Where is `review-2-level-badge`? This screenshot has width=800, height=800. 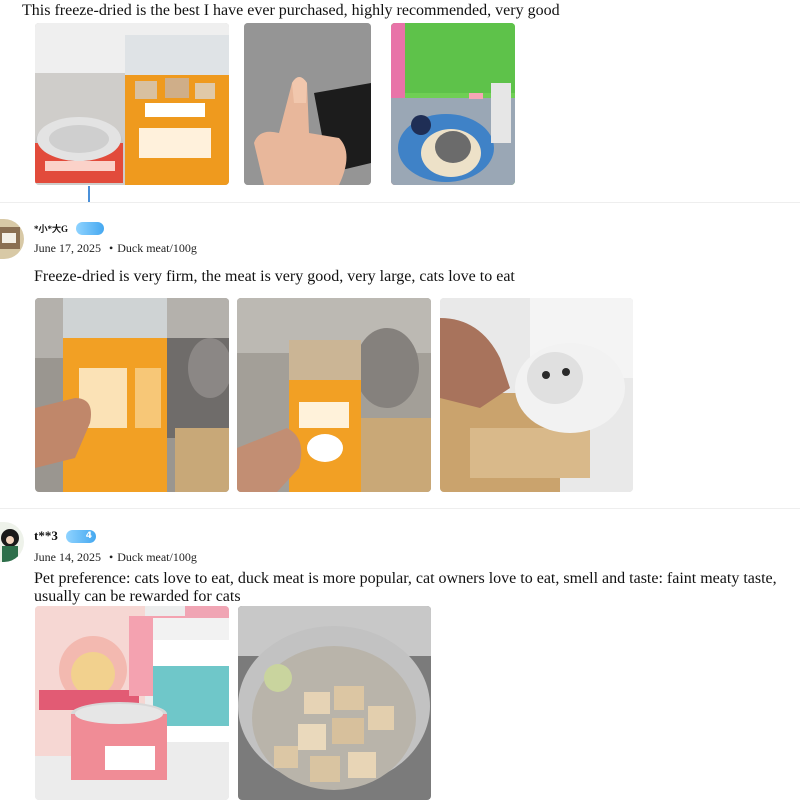 review-2-level-badge is located at coordinates (90, 228).